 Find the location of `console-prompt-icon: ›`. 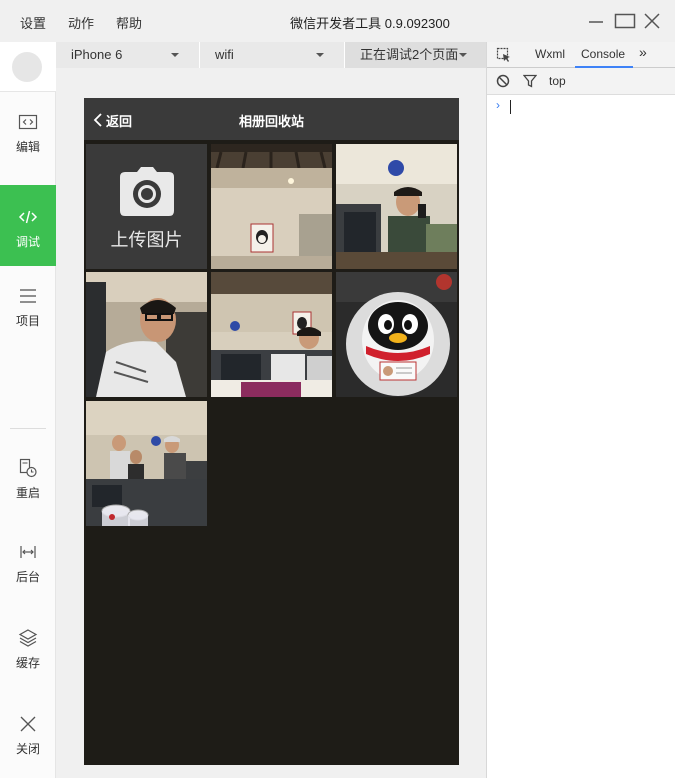

console-prompt-icon: › is located at coordinates (498, 105).